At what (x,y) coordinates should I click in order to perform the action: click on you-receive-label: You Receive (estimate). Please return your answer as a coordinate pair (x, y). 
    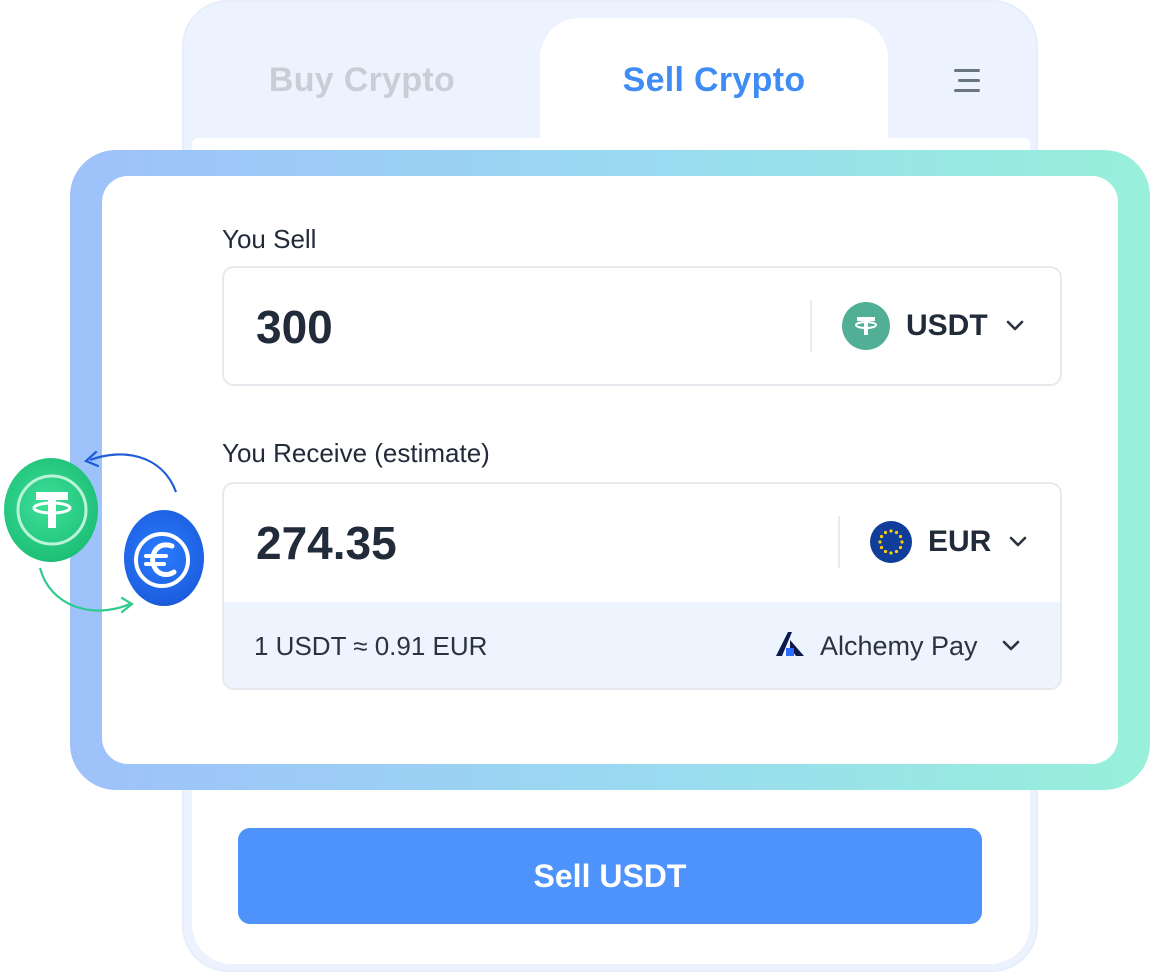
    Looking at the image, I should click on (356, 453).